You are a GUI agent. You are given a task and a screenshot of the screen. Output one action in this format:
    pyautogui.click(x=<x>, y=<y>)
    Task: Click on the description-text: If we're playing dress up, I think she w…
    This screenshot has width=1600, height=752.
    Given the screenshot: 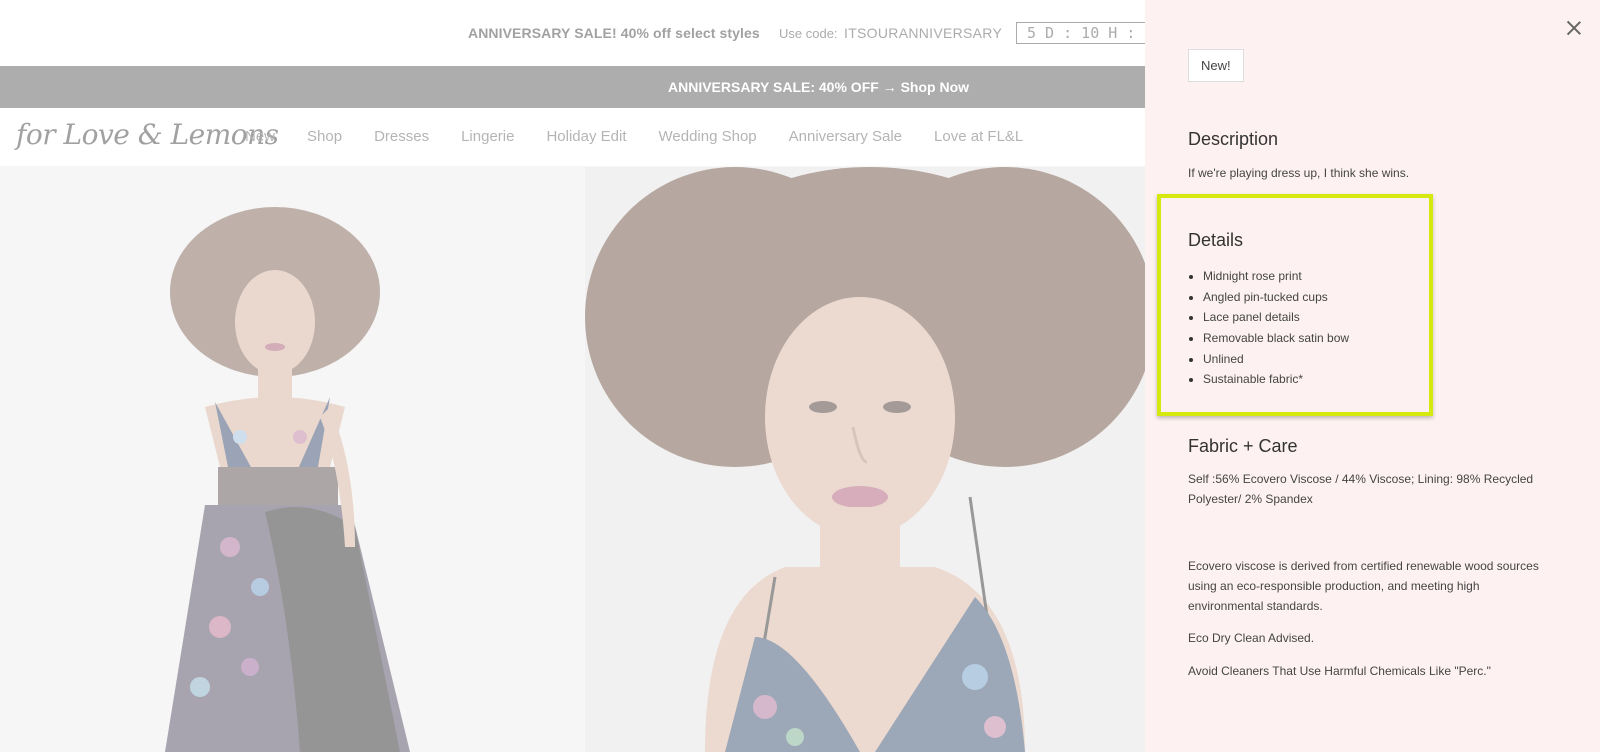 What is the action you would take?
    pyautogui.click(x=1299, y=173)
    